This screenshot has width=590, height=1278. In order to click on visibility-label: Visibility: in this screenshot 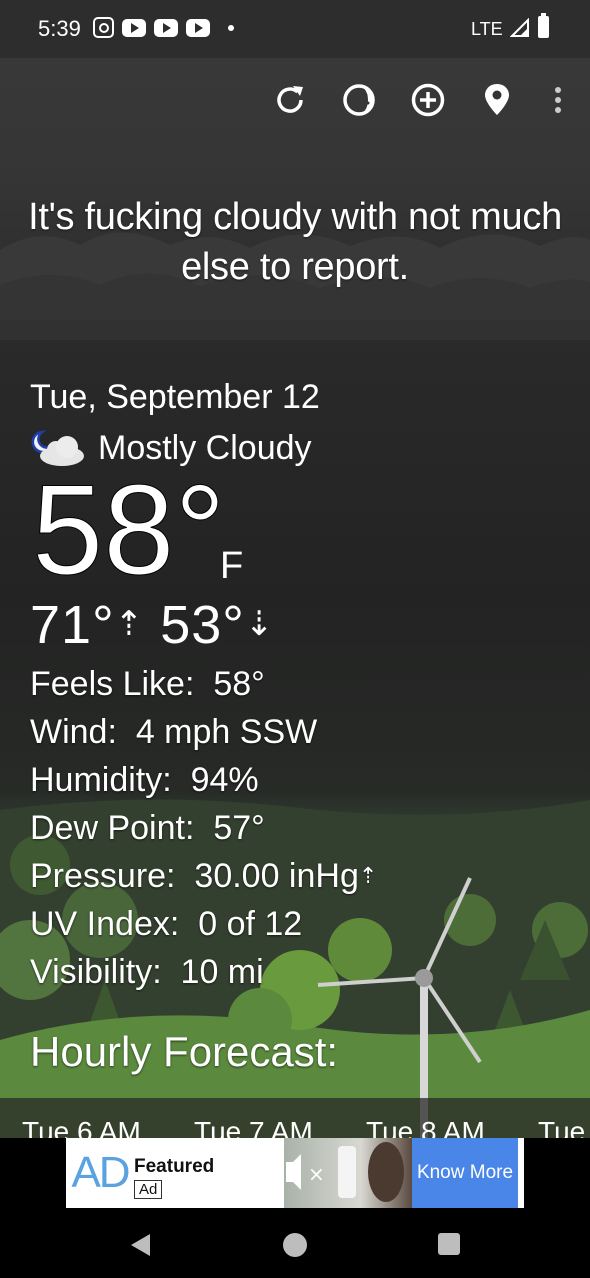, I will do `click(96, 972)`.